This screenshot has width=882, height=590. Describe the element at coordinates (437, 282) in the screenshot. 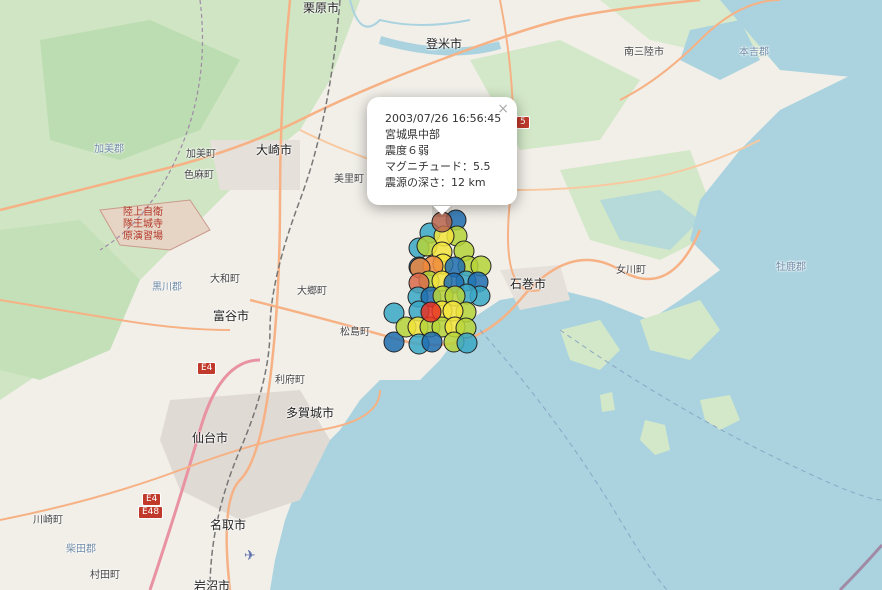

I see `earthquake-markers-layer` at that location.